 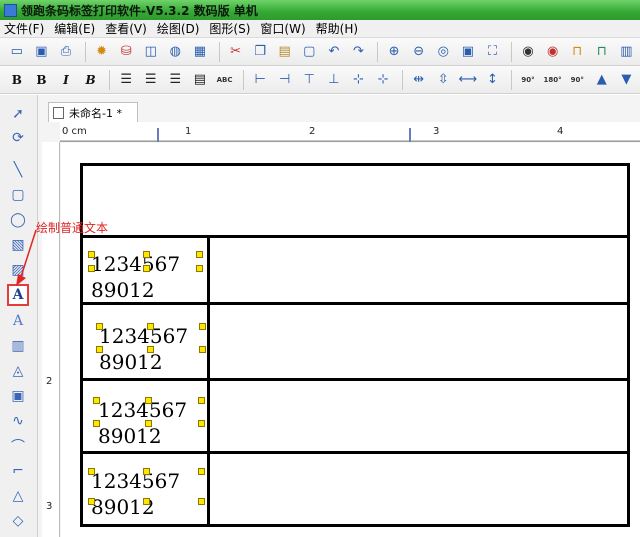 What do you see at coordinates (24, 28) in the screenshot?
I see `menu-file: 文件(F)` at bounding box center [24, 28].